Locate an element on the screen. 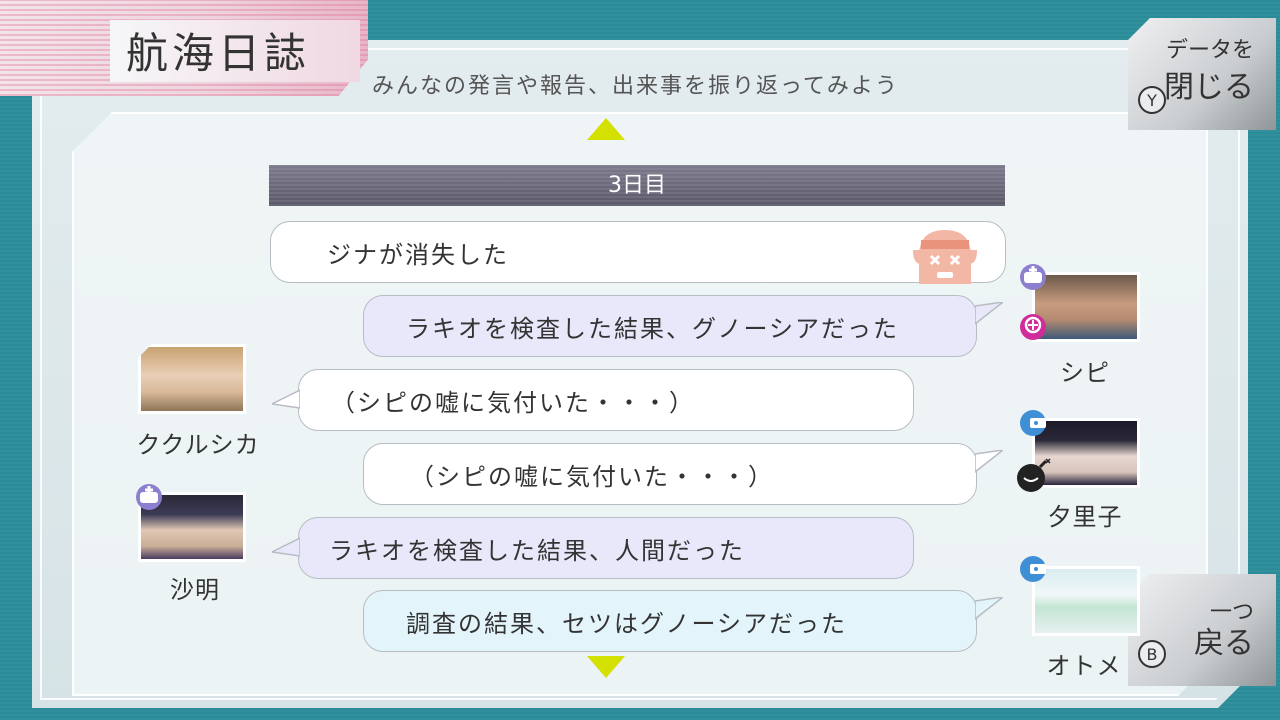 The width and height of the screenshot is (1280, 720). close-button-line1: データを is located at coordinates (1209, 50).